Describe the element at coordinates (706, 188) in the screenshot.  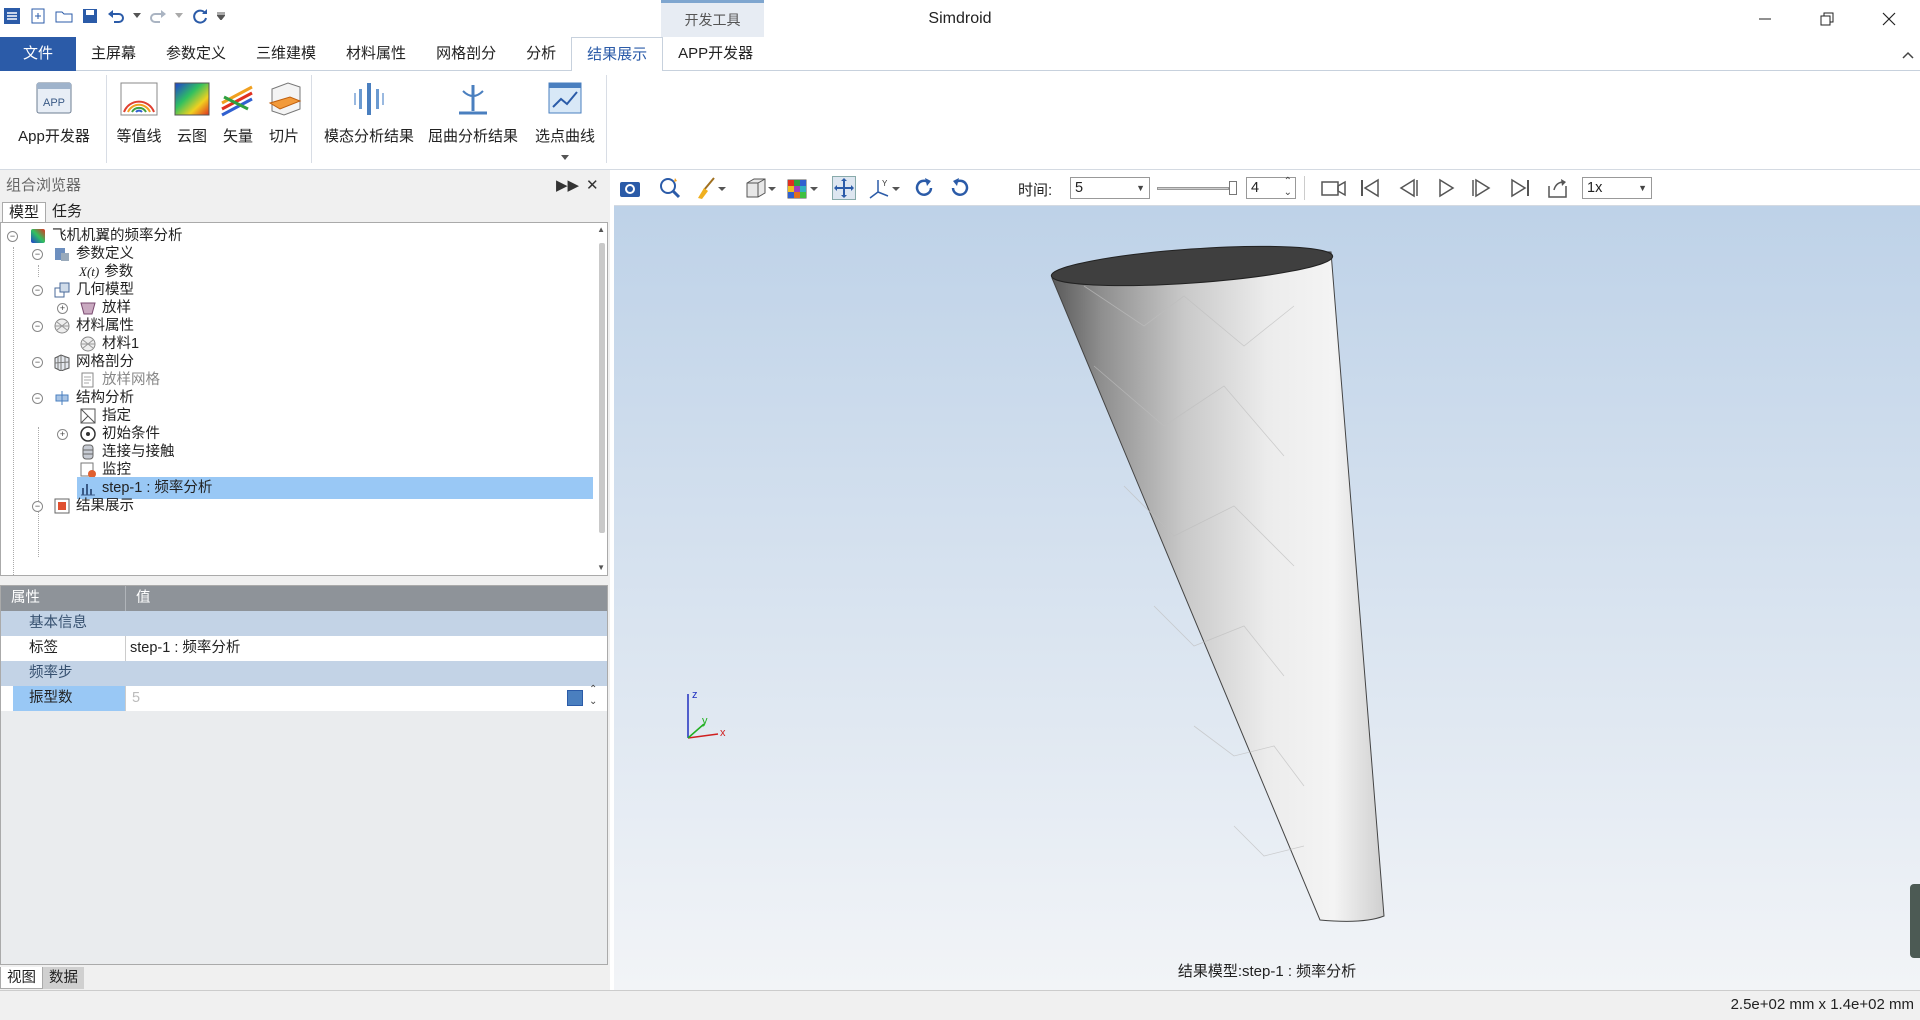
I see `clear-broom-icon` at that location.